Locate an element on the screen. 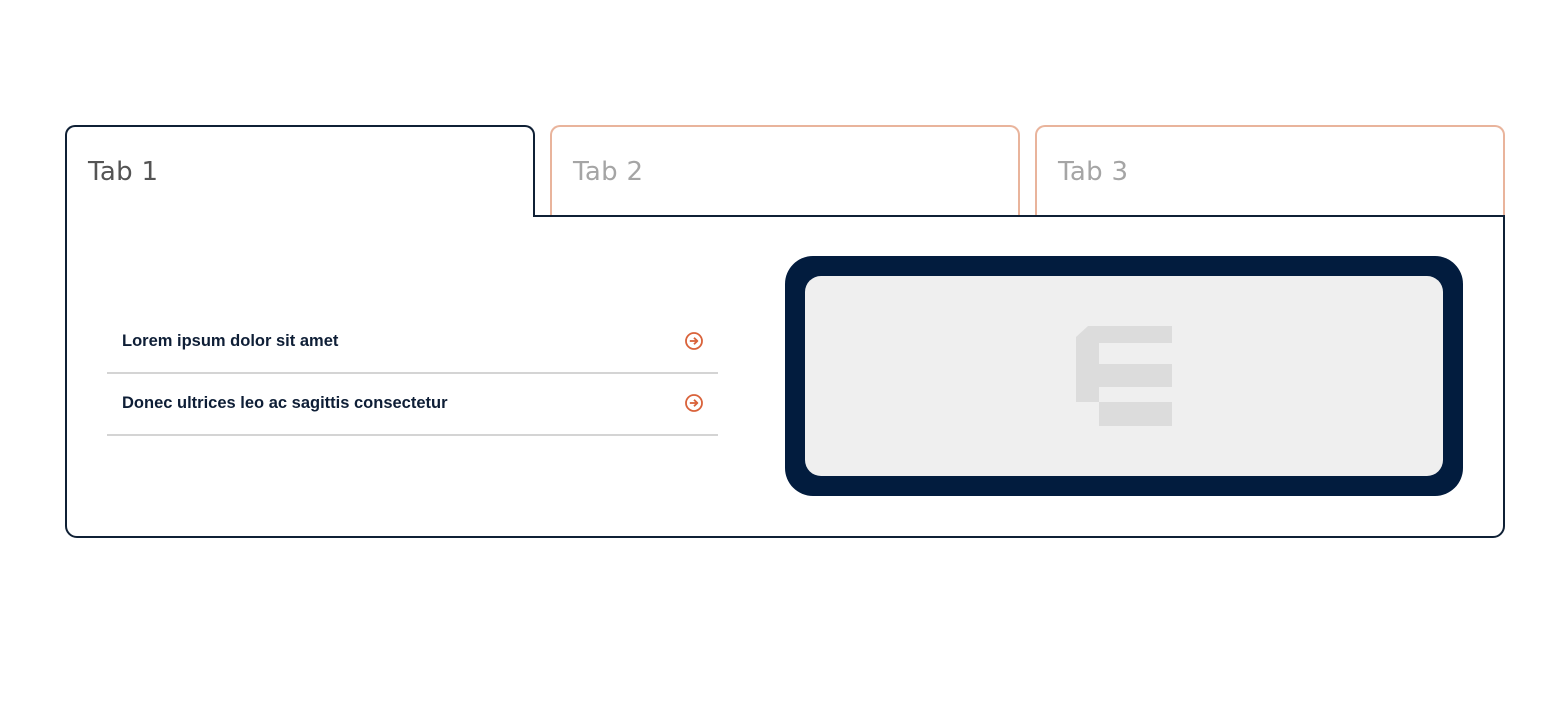 This screenshot has height=725, width=1558. link-text: Lorem ipsum dolor sit amet is located at coordinates (230, 341).